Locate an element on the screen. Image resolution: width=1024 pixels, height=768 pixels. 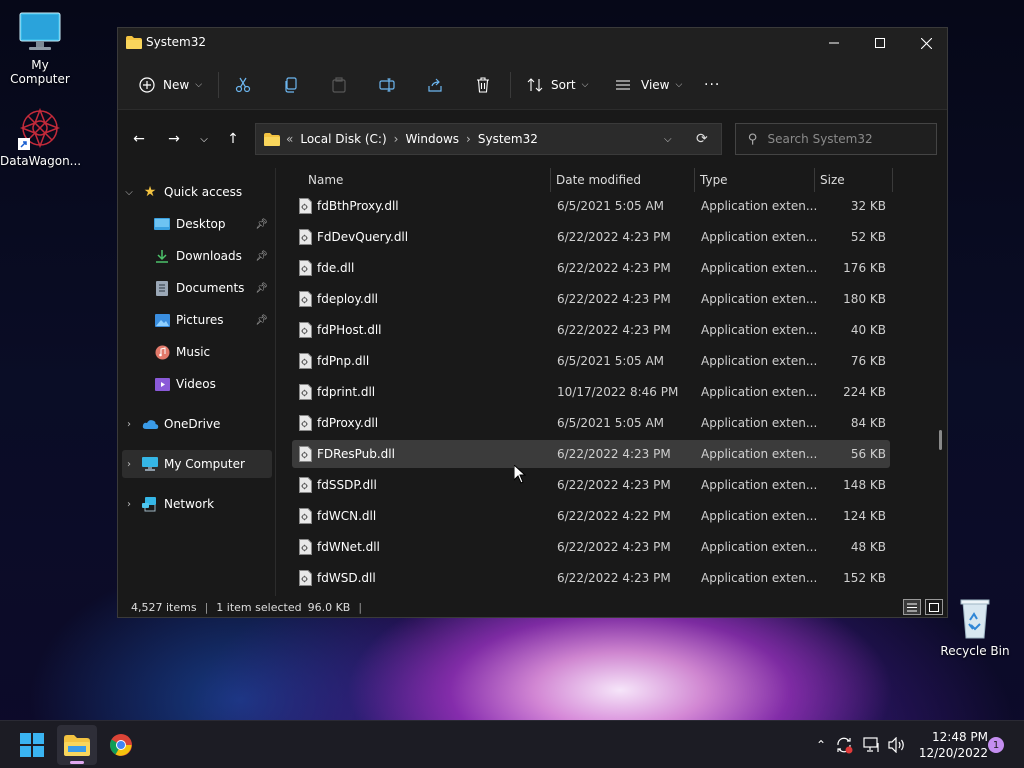
sync-status-icon is located at coordinates (844, 745).